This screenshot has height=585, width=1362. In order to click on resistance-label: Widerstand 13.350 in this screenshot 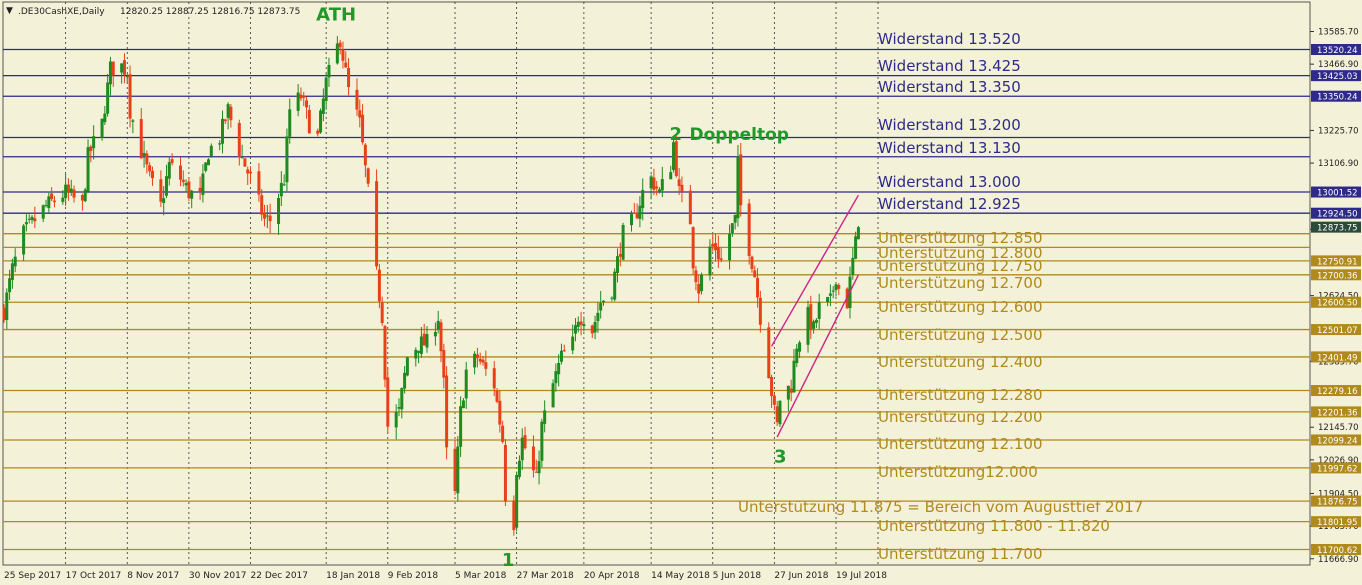, I will do `click(949, 87)`.